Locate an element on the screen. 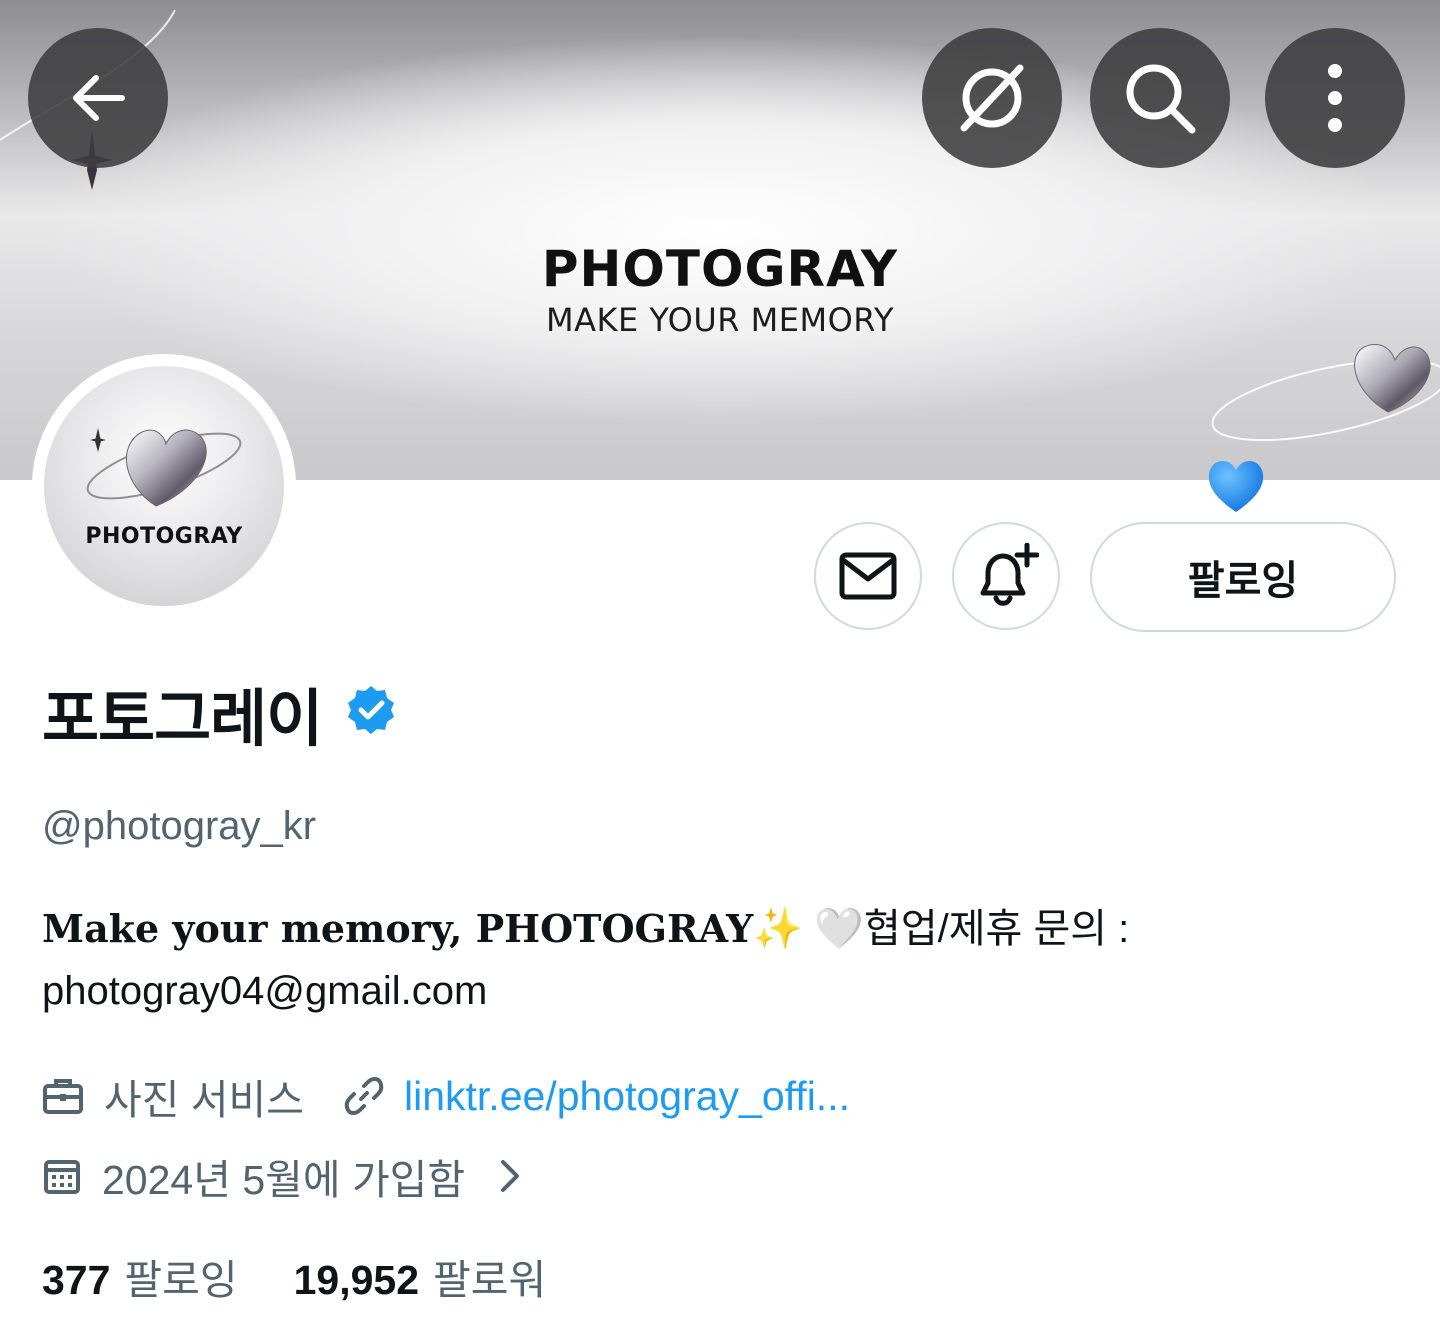  mail-icon is located at coordinates (868, 576).